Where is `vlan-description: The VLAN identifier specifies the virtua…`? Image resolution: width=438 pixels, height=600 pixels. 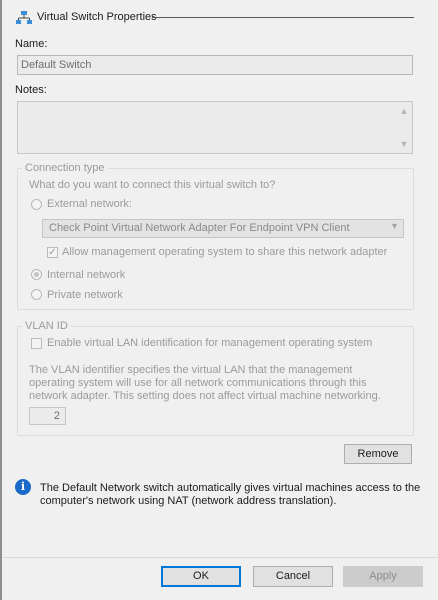
vlan-description: The VLAN identifier specifies the virtua… is located at coordinates (205, 383).